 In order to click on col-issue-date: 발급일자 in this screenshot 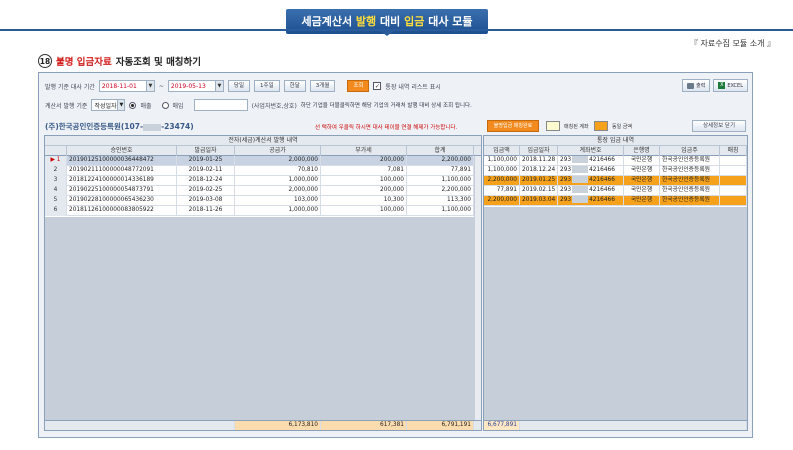, I will do `click(206, 151)`.